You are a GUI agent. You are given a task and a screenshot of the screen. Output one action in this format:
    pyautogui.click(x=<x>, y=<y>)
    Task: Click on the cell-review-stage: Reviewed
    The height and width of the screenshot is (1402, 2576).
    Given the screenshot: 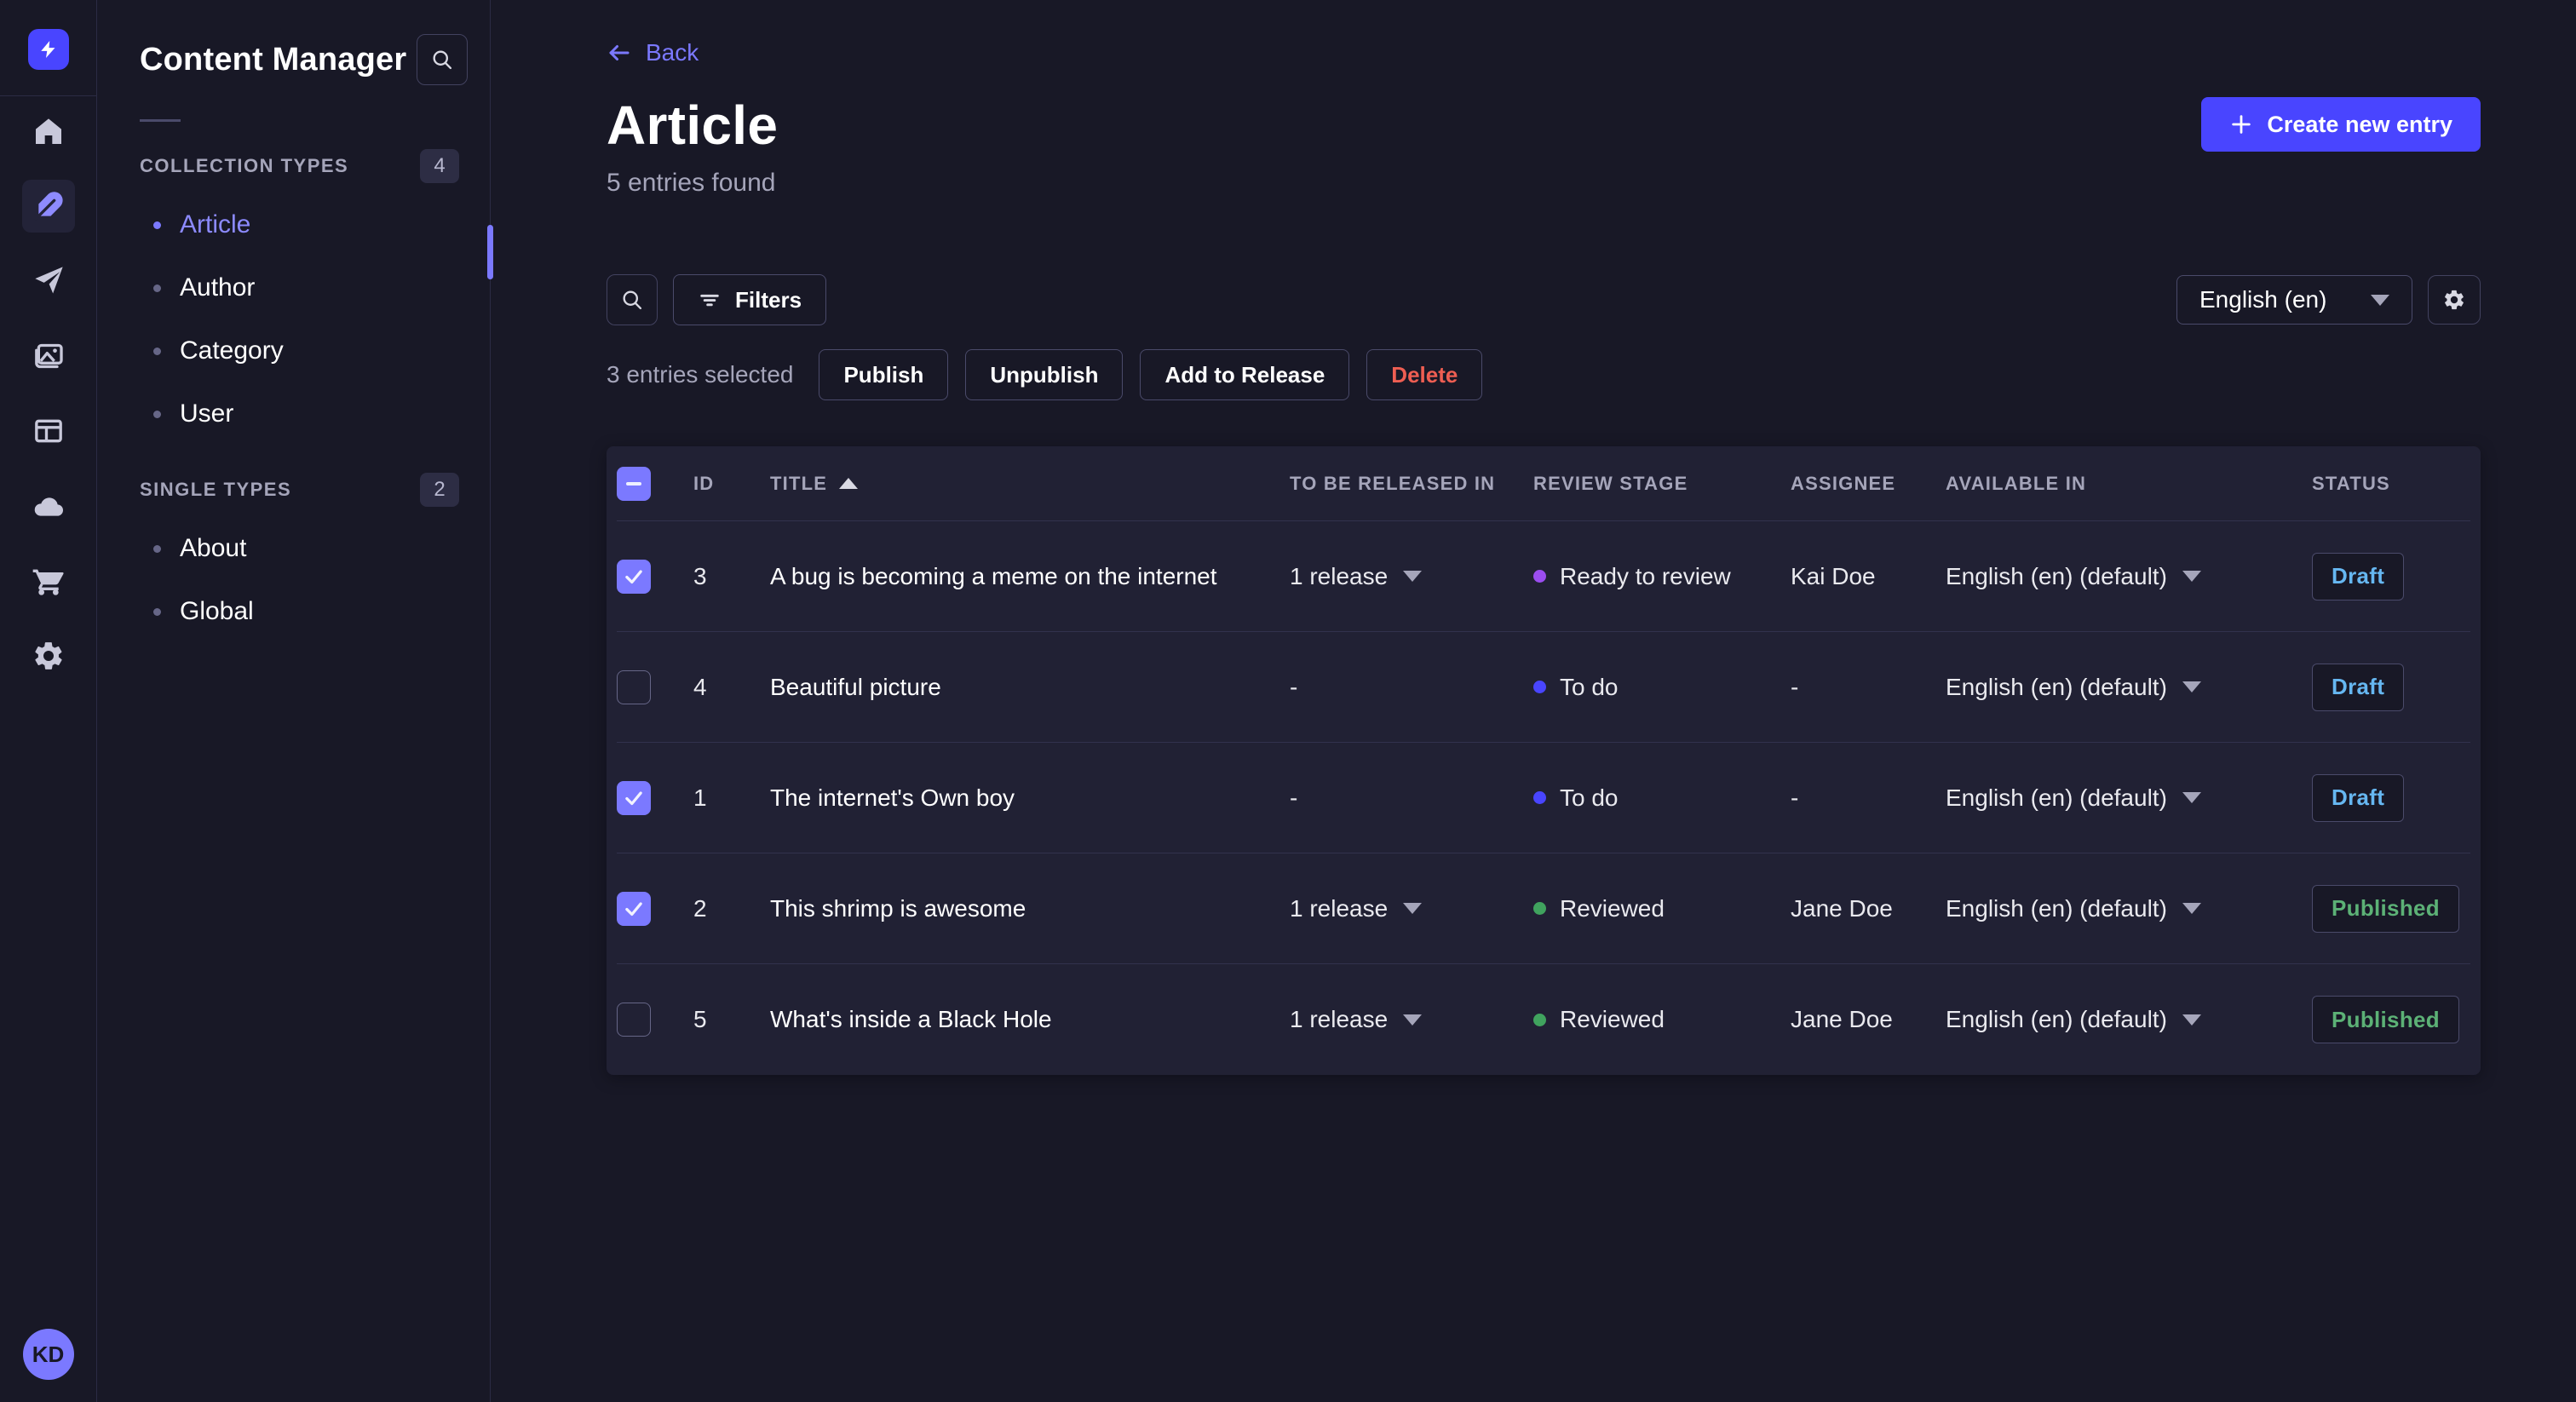 What is the action you would take?
    pyautogui.click(x=1662, y=1020)
    